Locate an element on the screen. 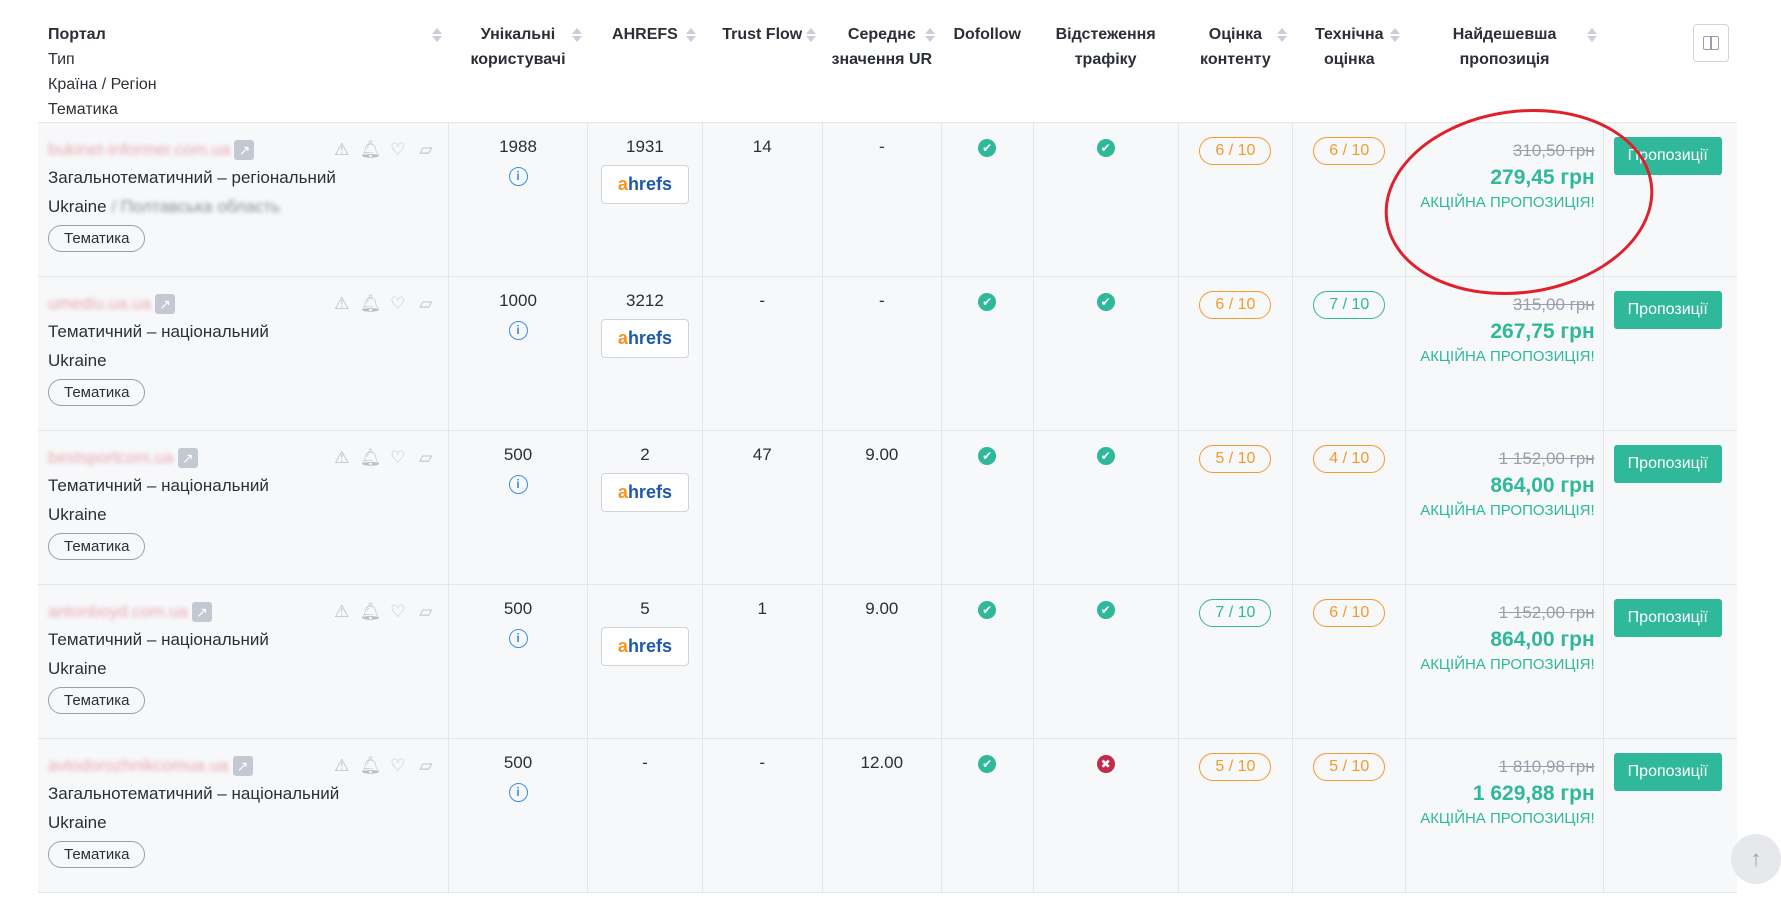 The width and height of the screenshot is (1781, 907). col-price: Найдешевша пропозиція is located at coordinates (1504, 61).